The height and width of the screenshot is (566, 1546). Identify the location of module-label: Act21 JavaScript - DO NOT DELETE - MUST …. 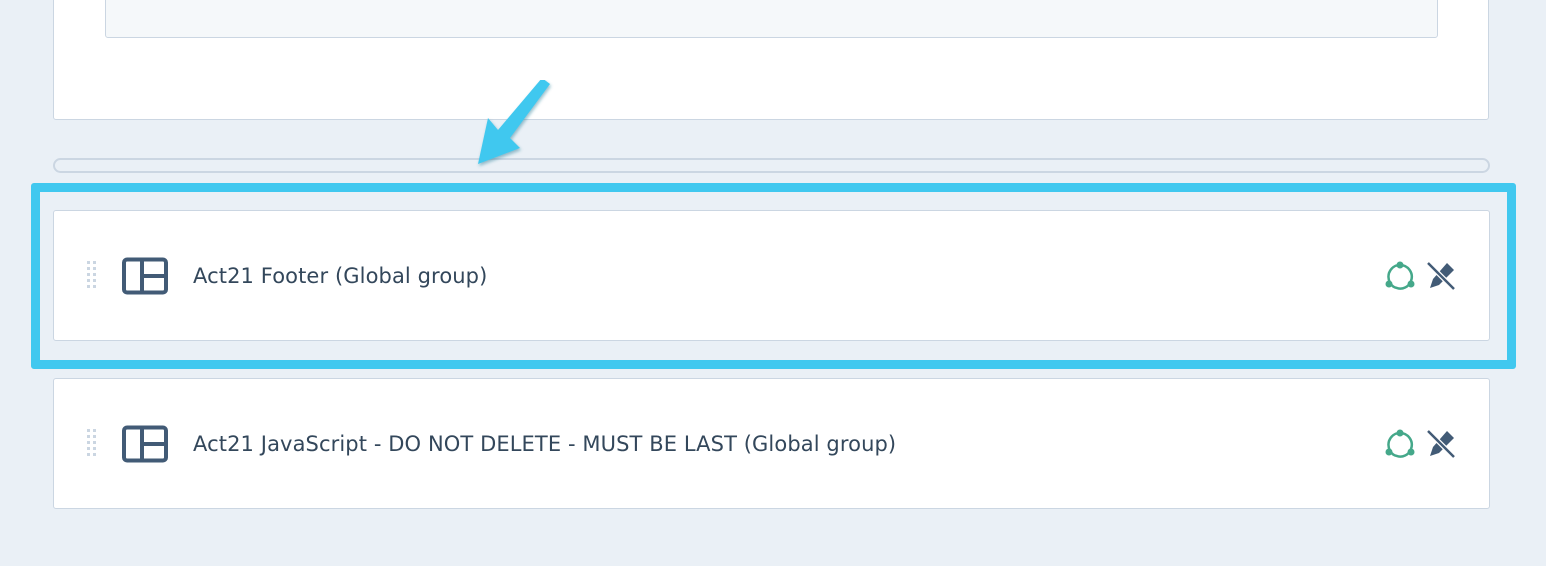
(545, 443).